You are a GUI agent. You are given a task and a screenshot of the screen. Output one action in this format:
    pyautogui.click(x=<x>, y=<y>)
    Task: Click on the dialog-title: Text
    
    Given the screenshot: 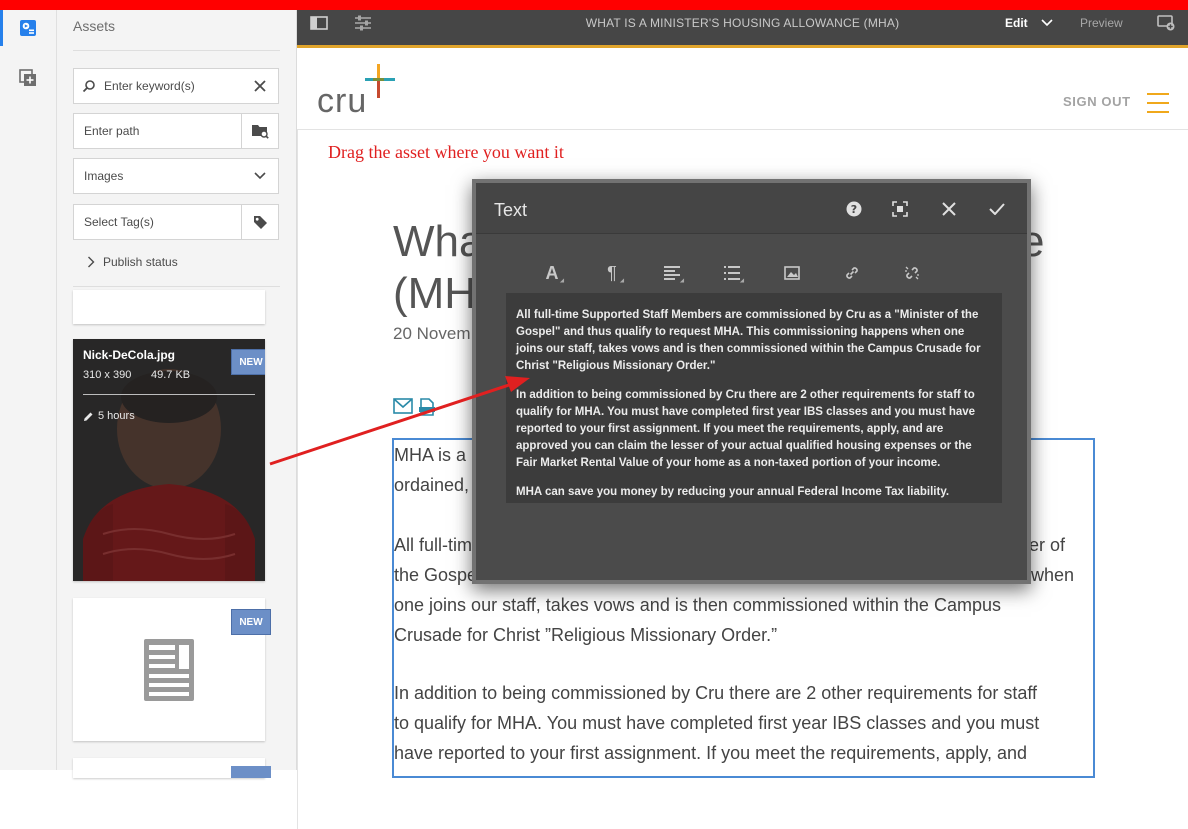 What is the action you would take?
    pyautogui.click(x=511, y=210)
    